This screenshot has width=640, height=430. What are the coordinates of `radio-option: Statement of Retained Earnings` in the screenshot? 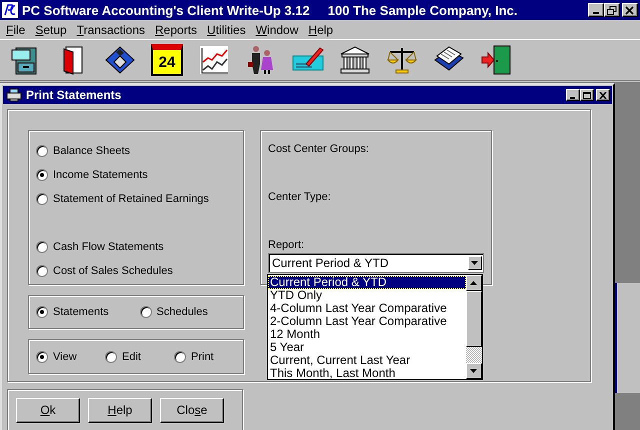 It's located at (139, 199).